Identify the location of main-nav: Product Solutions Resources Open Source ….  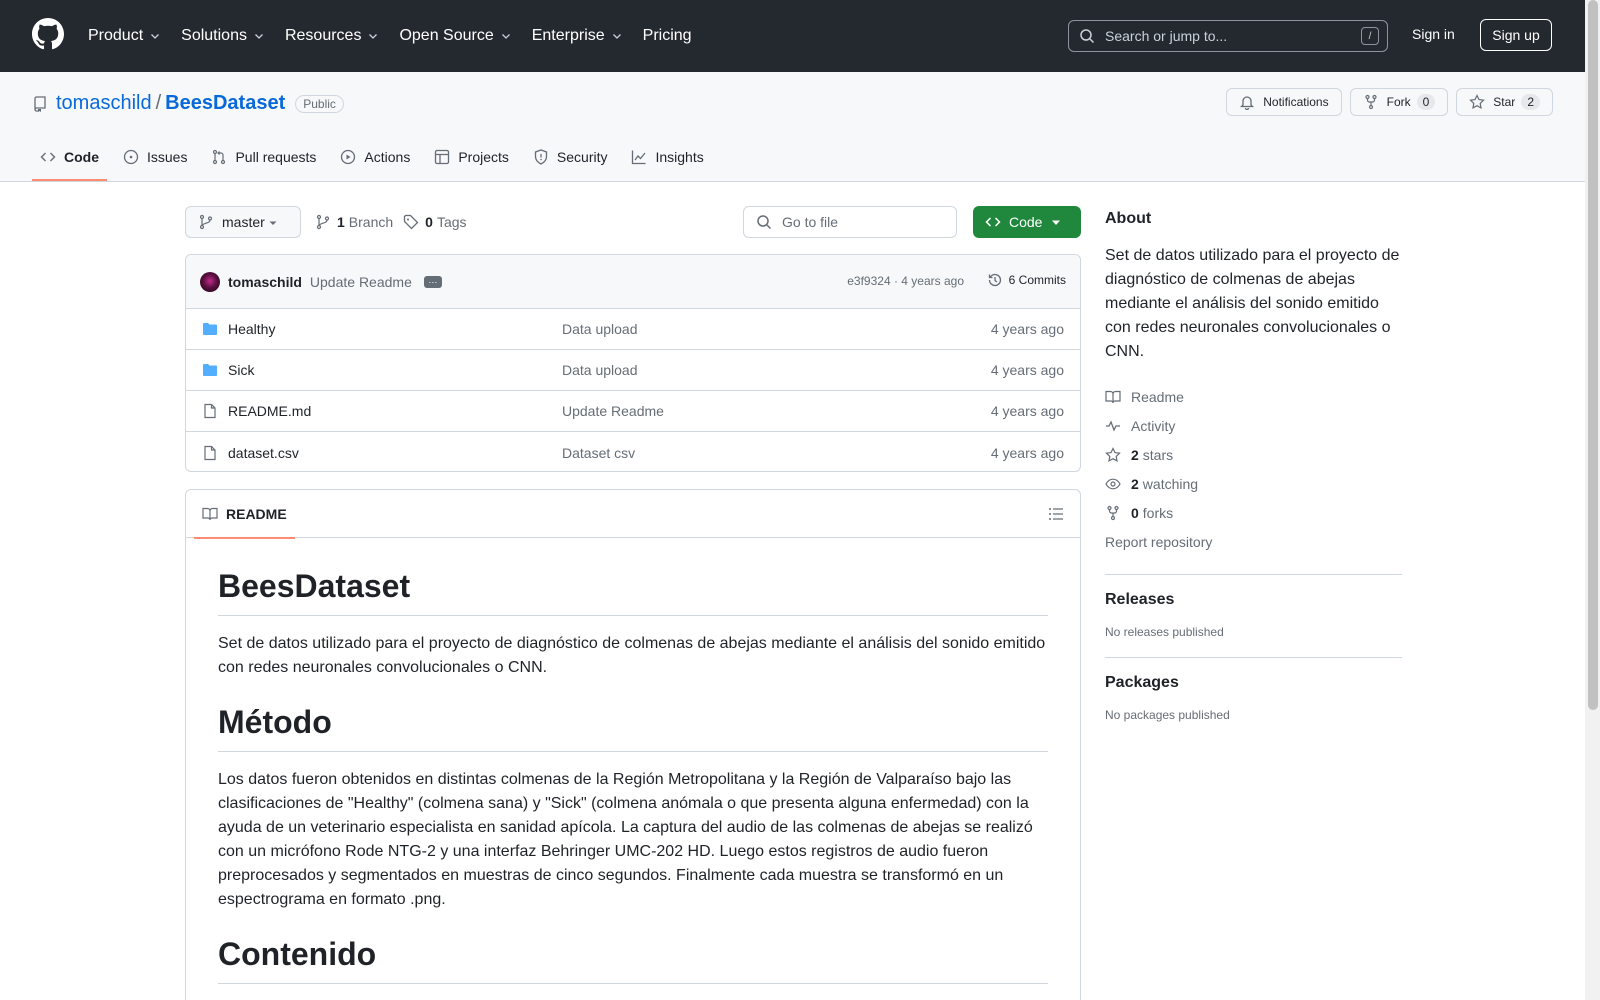
(400, 36).